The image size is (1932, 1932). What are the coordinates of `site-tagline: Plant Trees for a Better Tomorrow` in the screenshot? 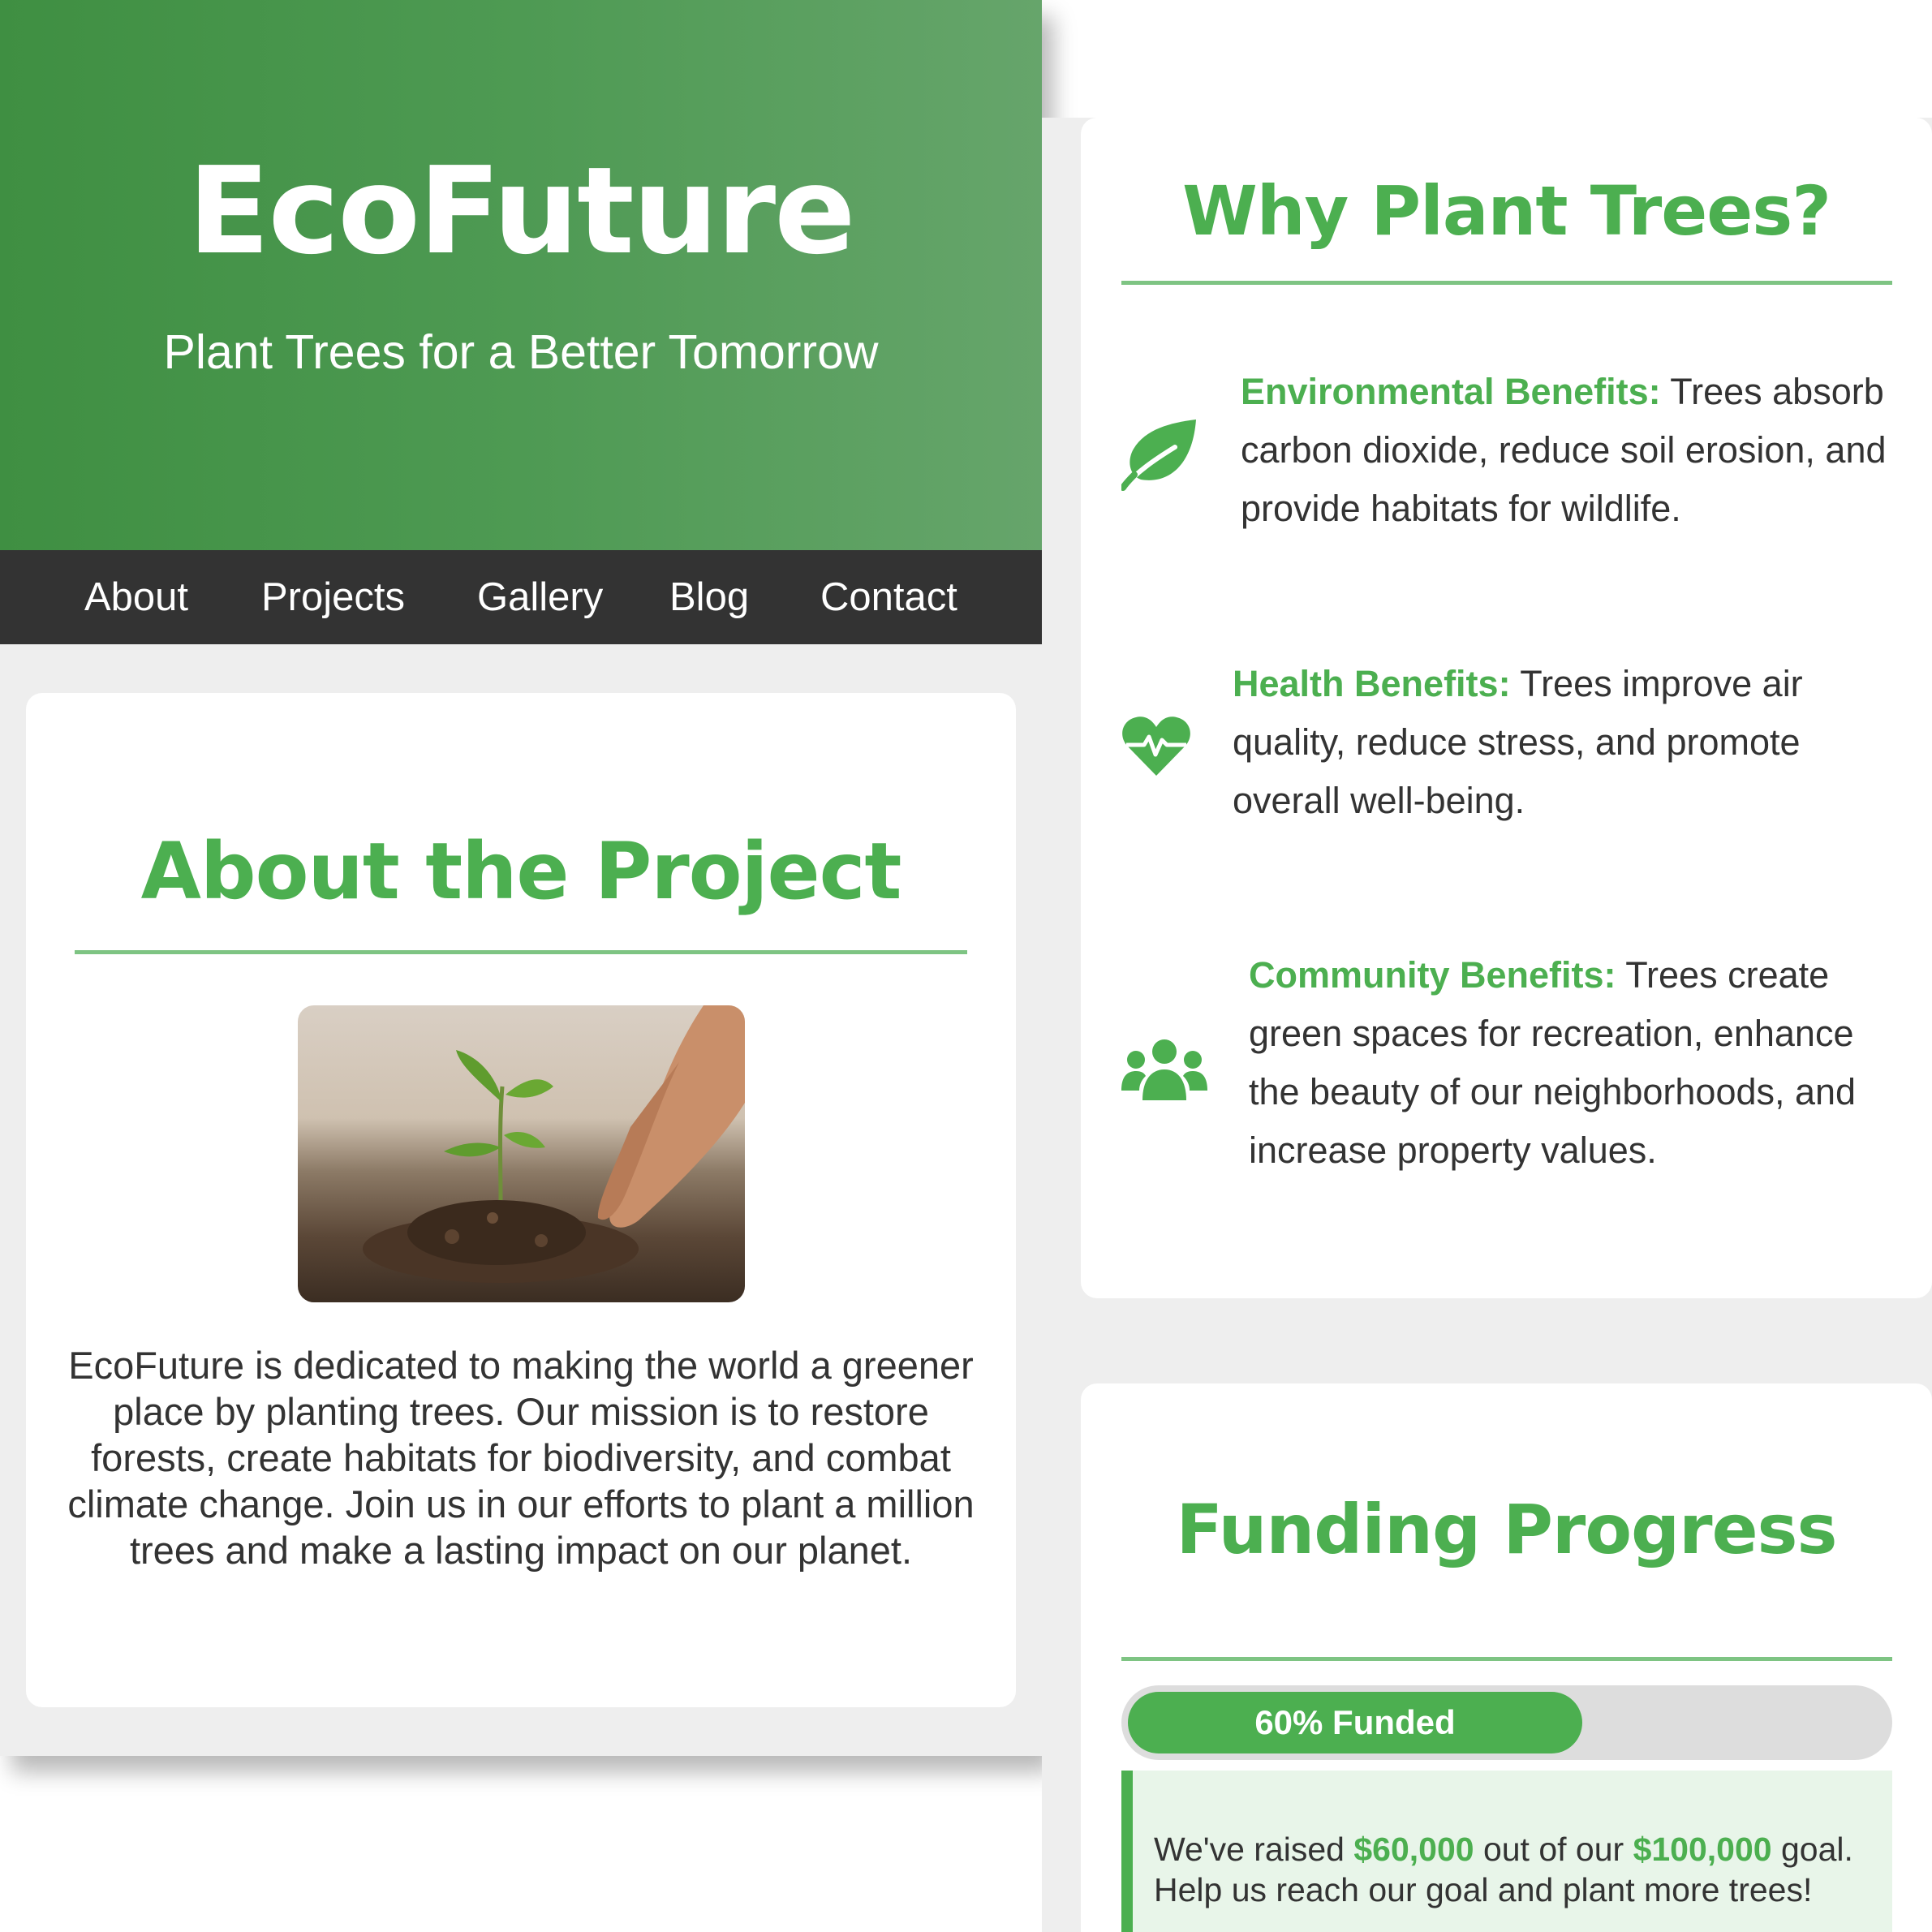 It's located at (521, 352).